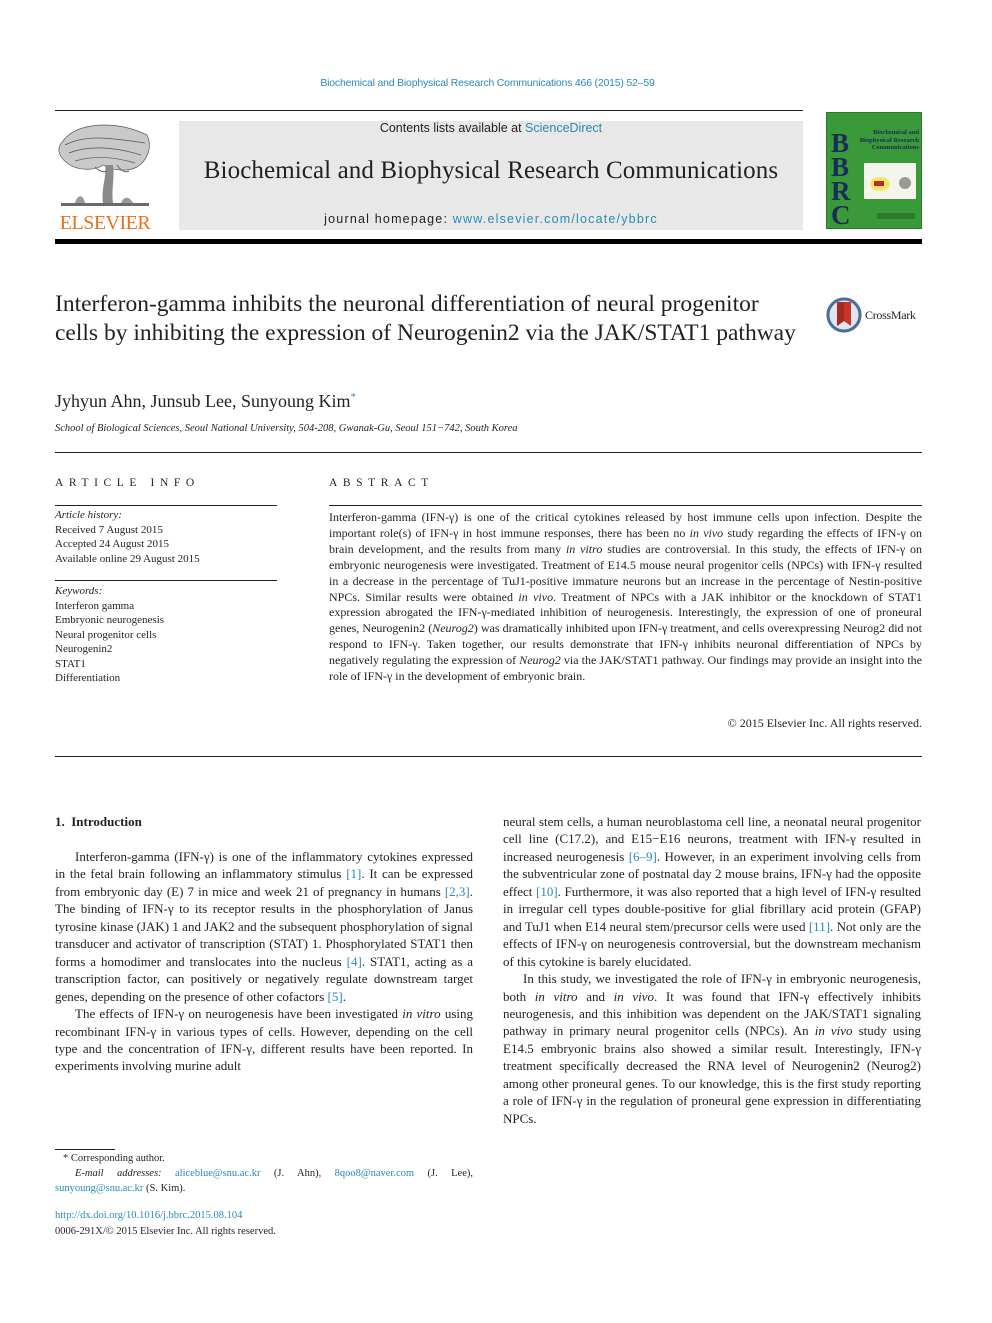 This screenshot has height=1323, width=992. Describe the element at coordinates (625, 505) in the screenshot. I see `abstract-rule` at that location.